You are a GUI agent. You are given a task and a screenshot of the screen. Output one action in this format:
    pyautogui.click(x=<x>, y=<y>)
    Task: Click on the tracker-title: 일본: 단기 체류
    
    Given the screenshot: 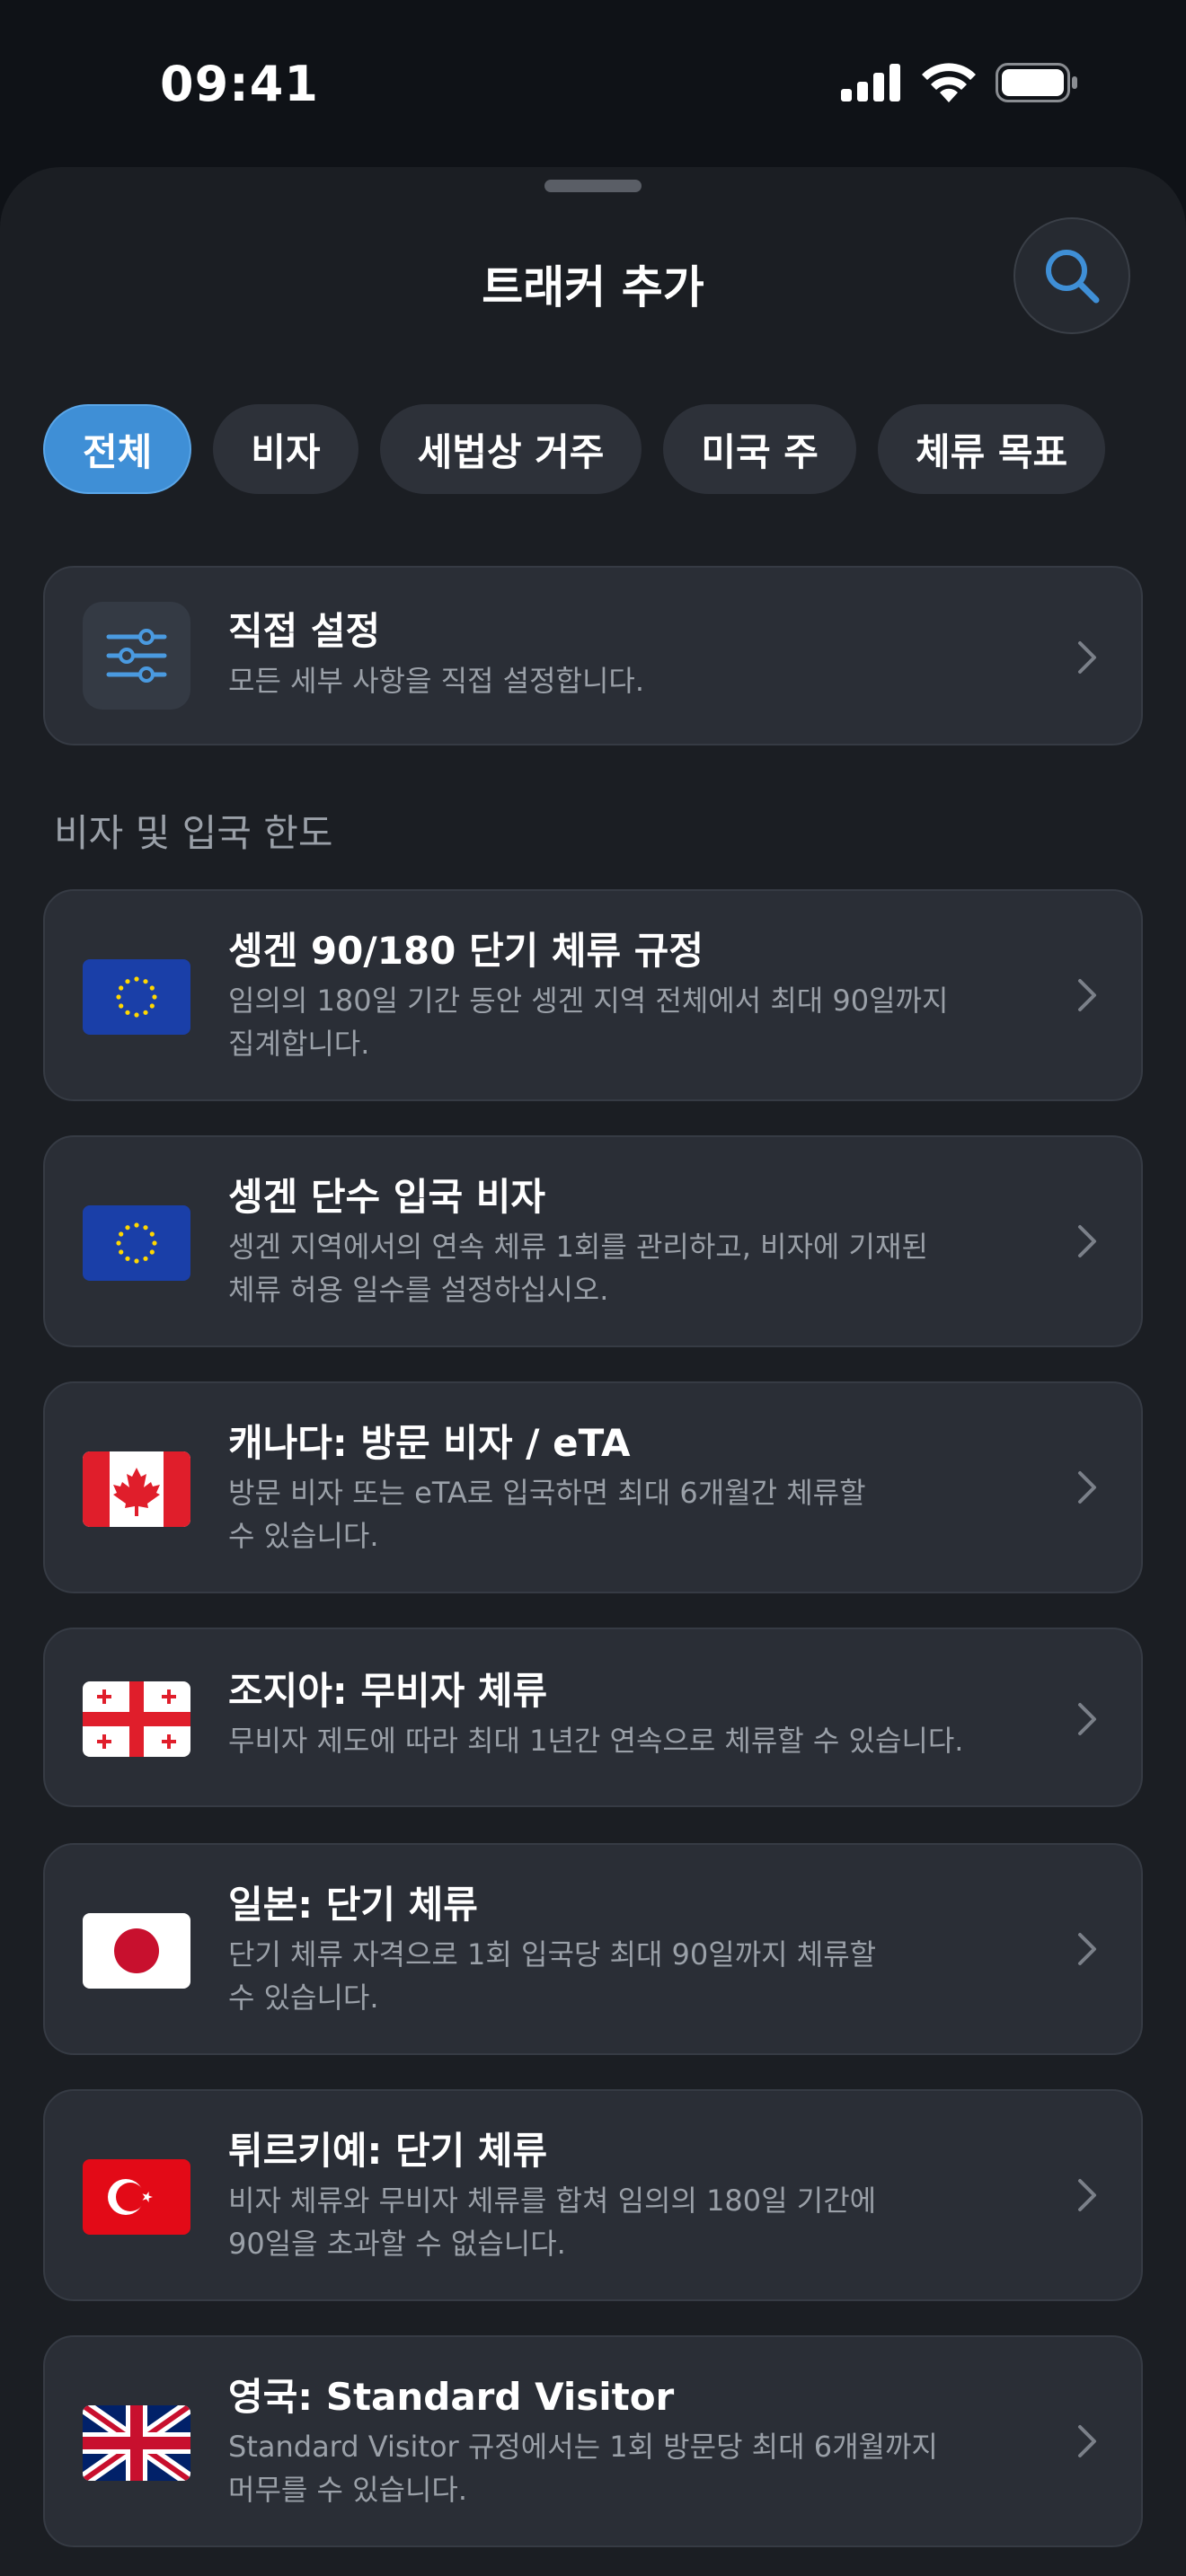 What is the action you would take?
    pyautogui.click(x=353, y=1905)
    